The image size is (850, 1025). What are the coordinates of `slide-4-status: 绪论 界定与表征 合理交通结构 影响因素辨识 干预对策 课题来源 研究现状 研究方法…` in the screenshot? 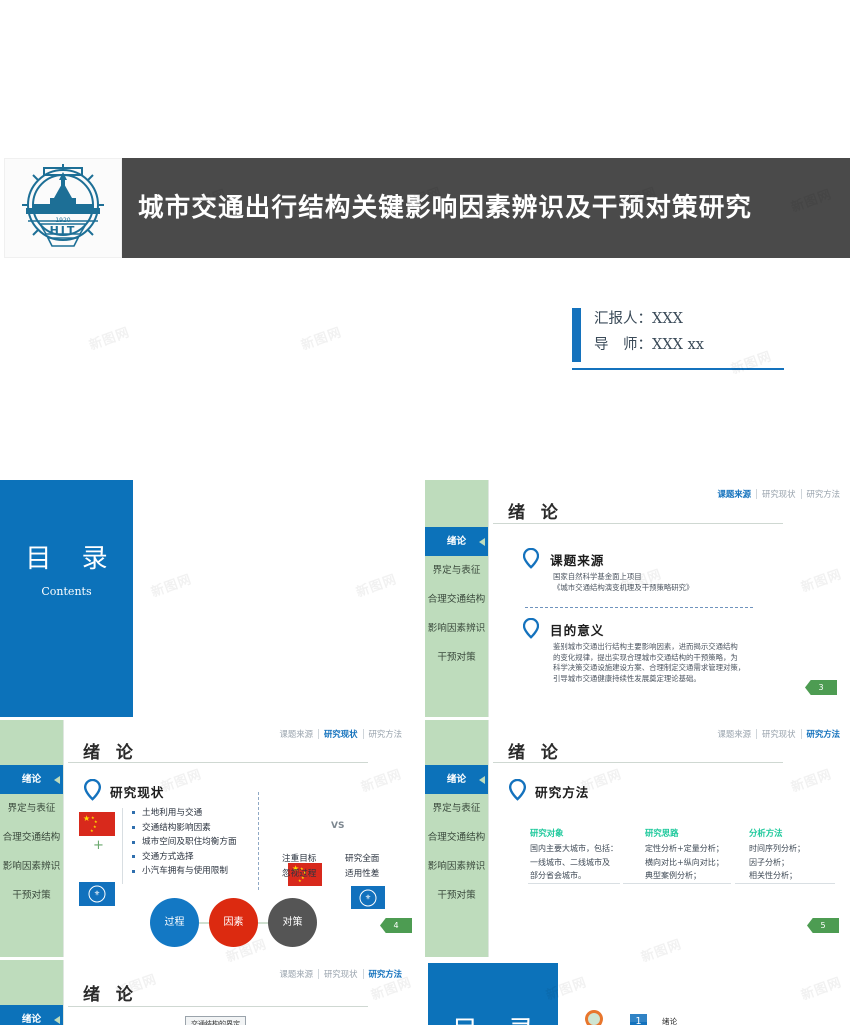 It's located at (206, 838).